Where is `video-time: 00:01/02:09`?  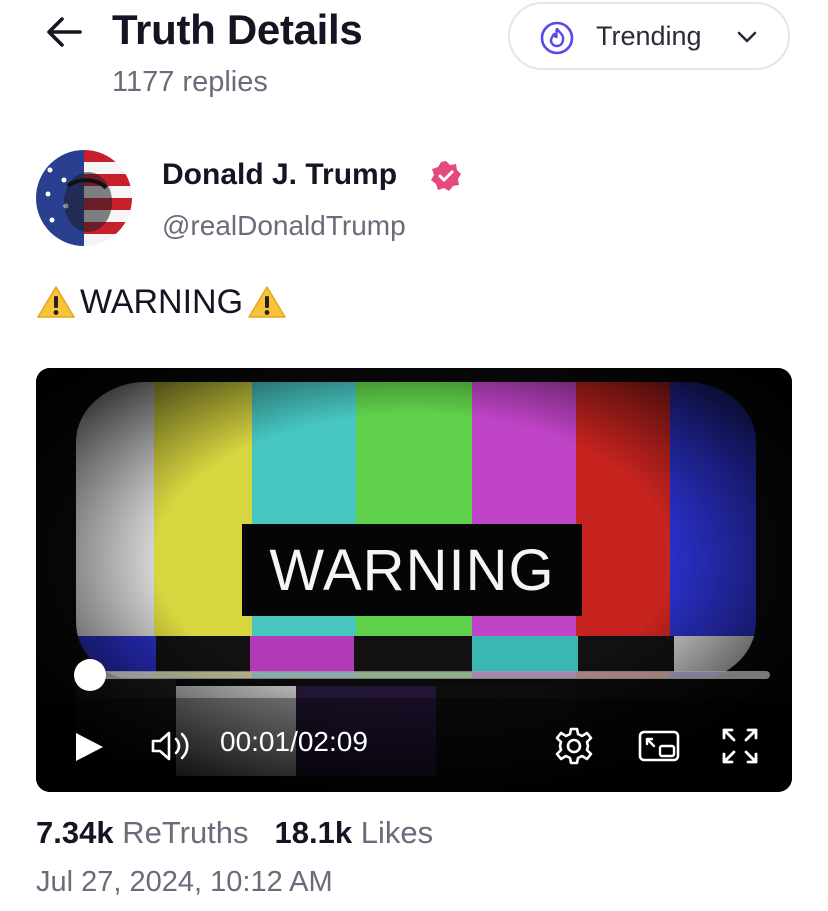 video-time: 00:01/02:09 is located at coordinates (294, 742).